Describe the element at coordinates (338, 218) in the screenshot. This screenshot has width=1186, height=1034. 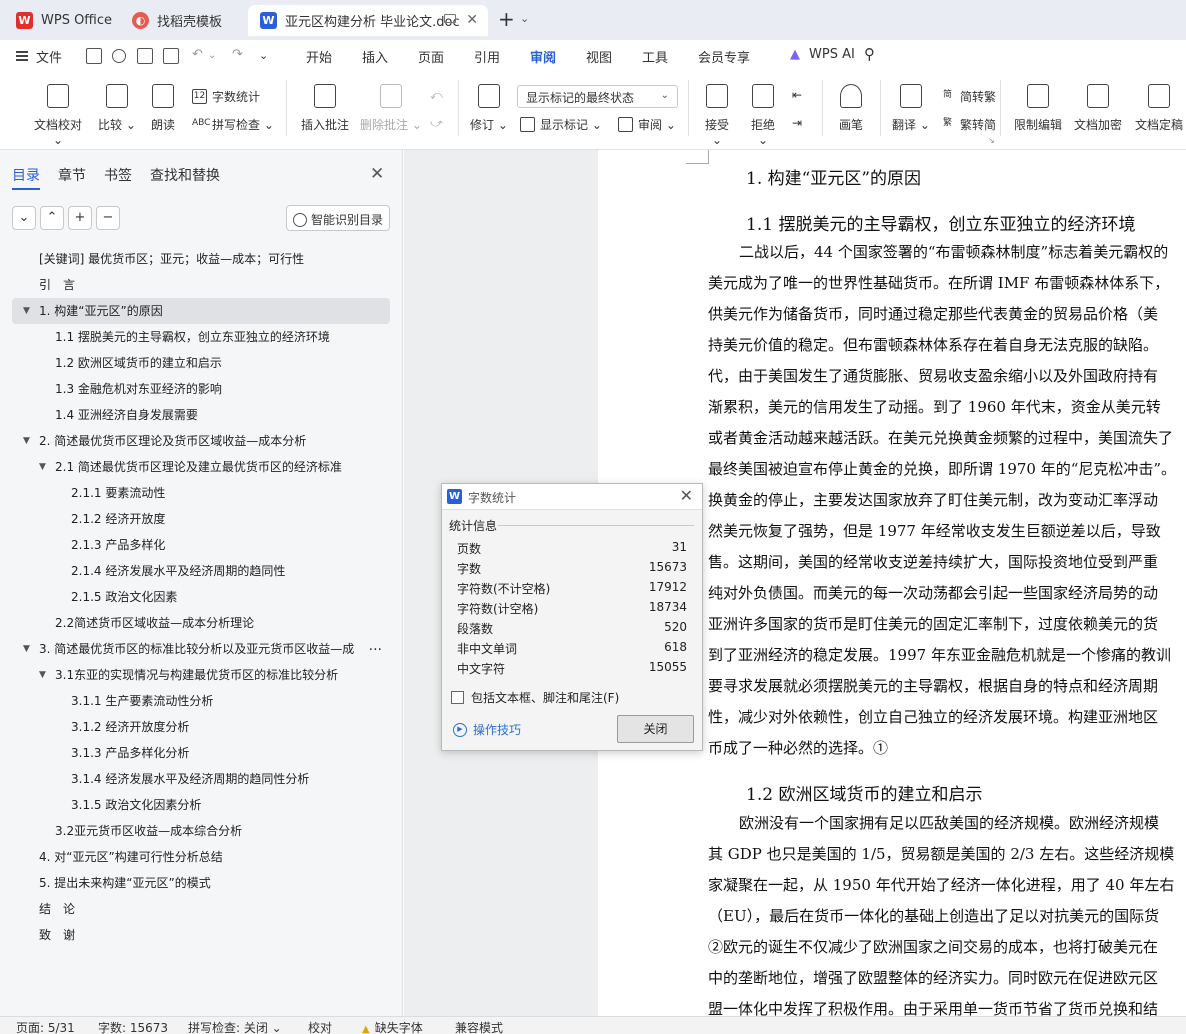
I see `smart-toc-button: 智能识别目录` at that location.